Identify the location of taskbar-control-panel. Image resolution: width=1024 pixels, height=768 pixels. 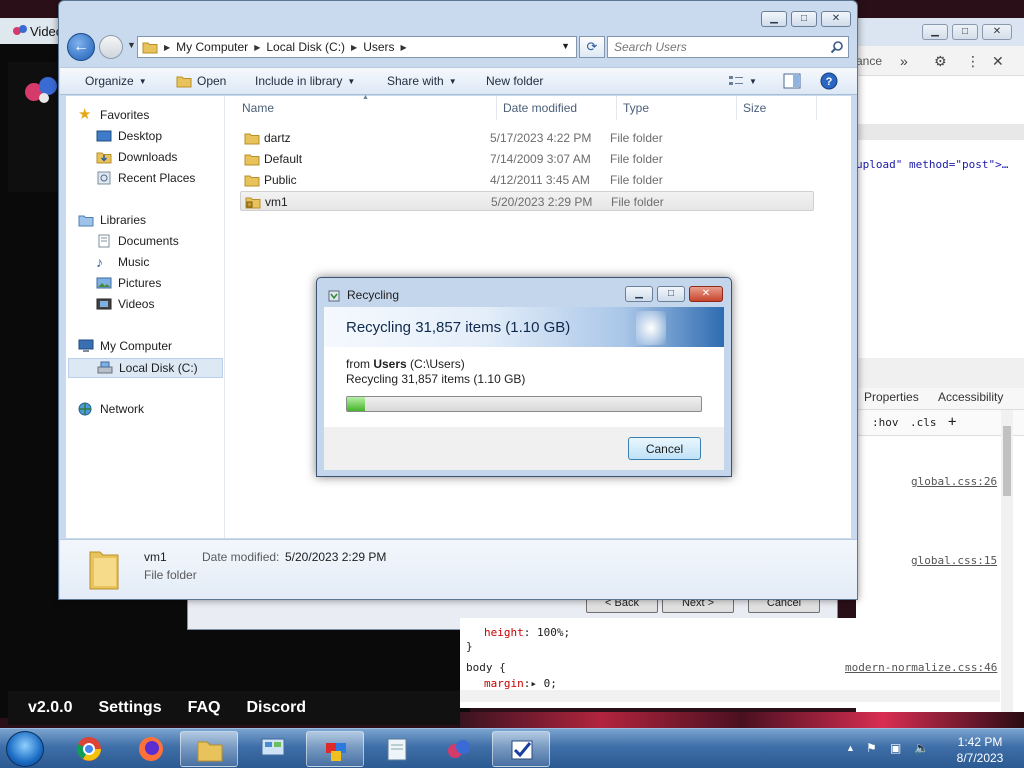
(273, 749).